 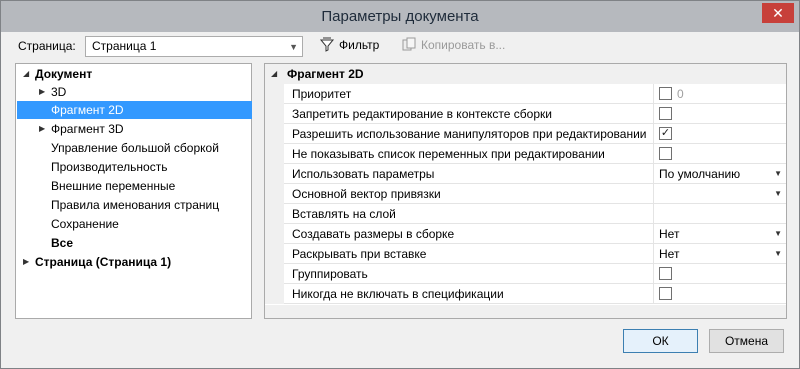 I want to click on priority-checkbox, so click(x=665, y=93).